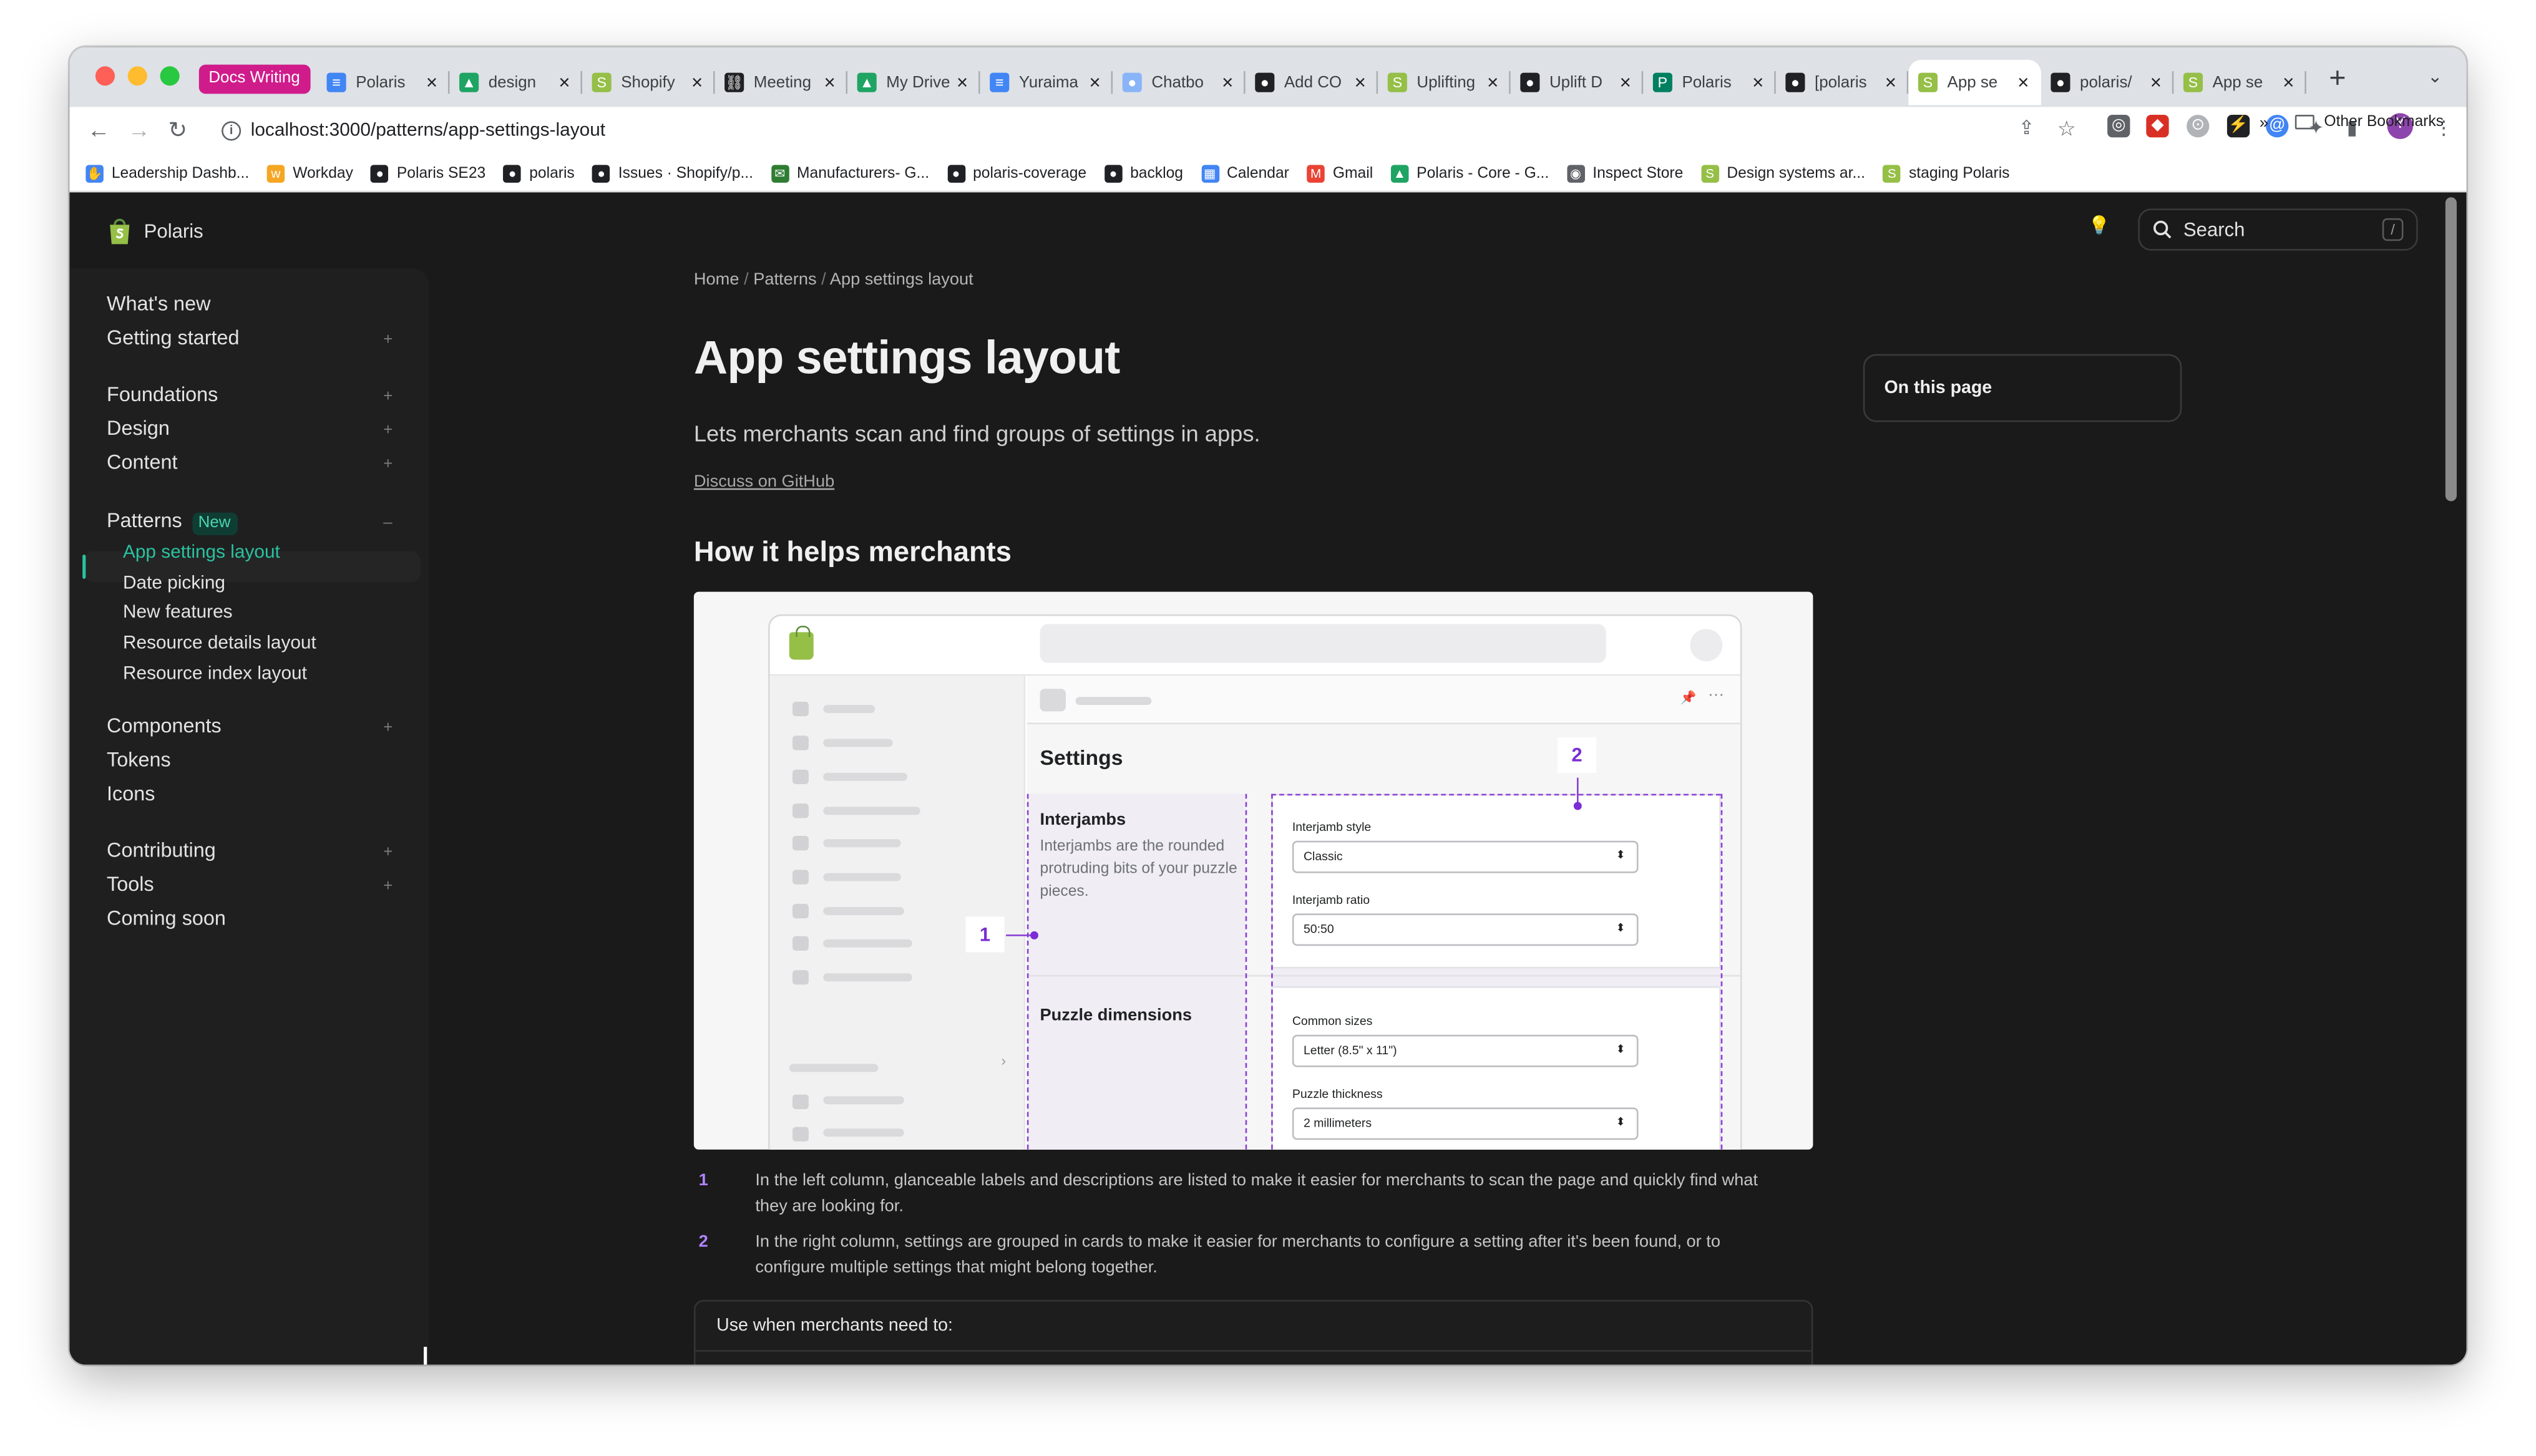 The width and height of the screenshot is (2536, 1456). What do you see at coordinates (309, 173) in the screenshot?
I see `bookmark-item: w Workday` at bounding box center [309, 173].